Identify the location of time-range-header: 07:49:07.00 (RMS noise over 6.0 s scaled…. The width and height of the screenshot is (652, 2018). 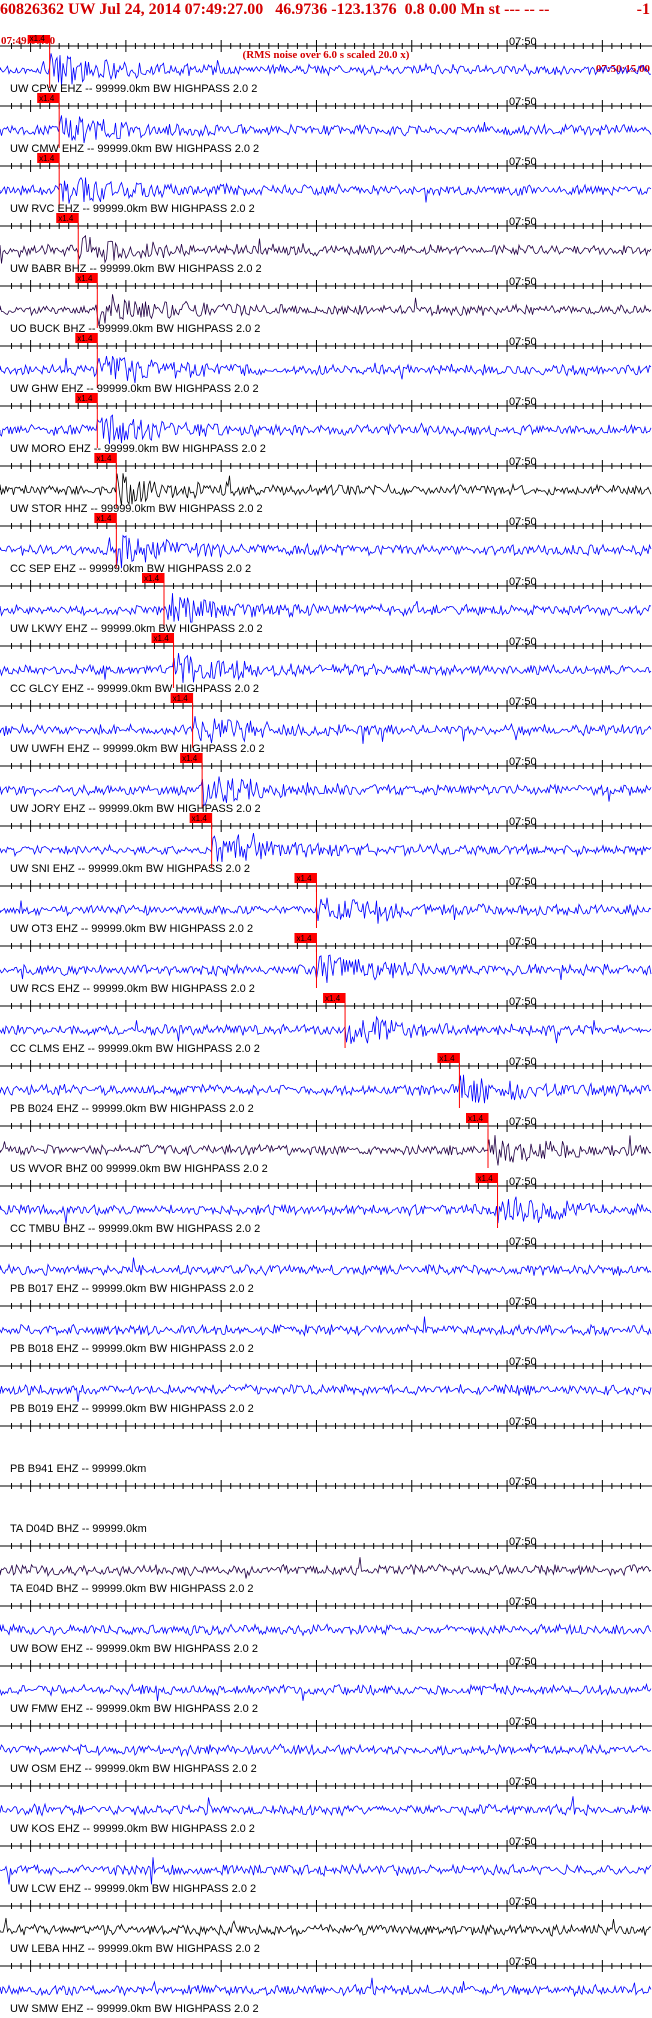
(326, 47).